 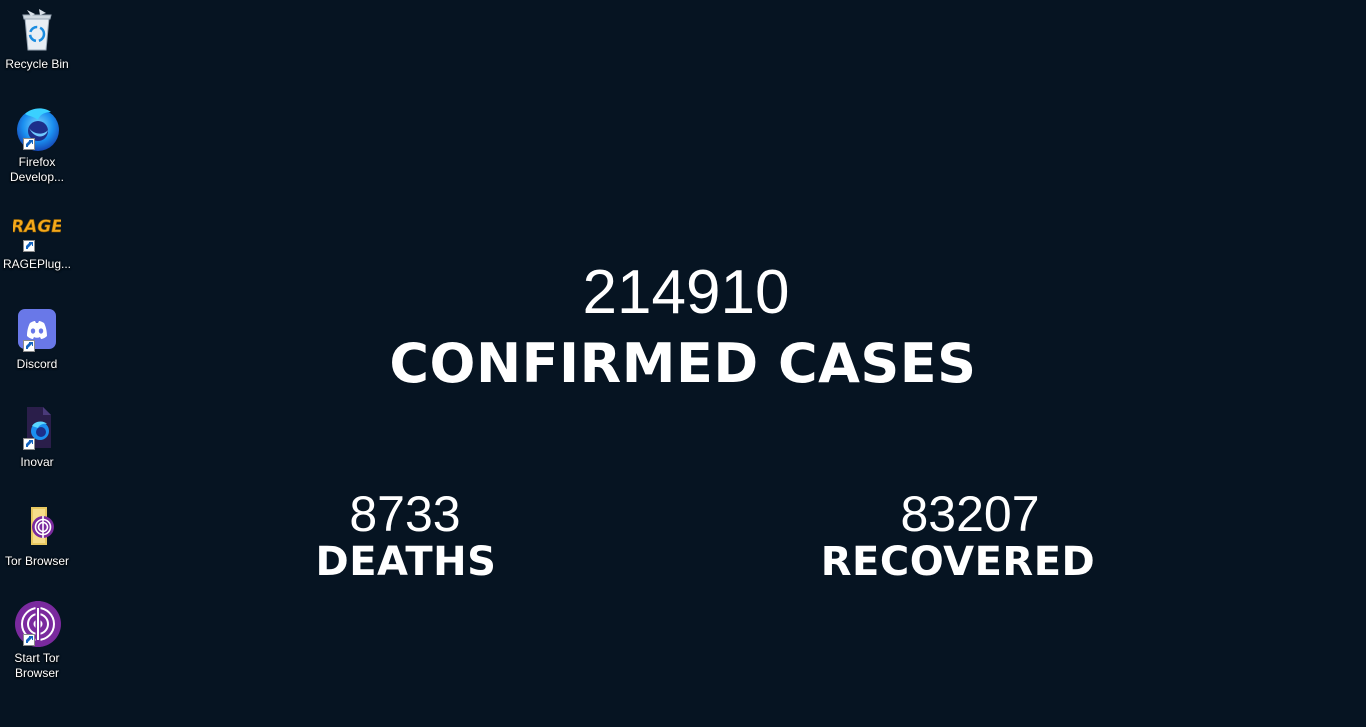 I want to click on desktop-icon-recycle-bin: Recycle Bin, so click(x=37, y=39).